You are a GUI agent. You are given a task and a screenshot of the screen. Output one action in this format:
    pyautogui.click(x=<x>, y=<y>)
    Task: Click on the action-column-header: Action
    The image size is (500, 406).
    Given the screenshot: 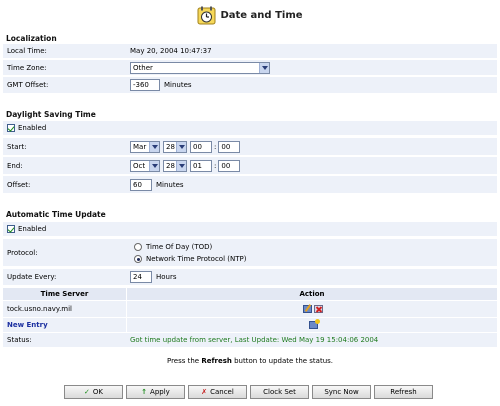 What is the action you would take?
    pyautogui.click(x=312, y=294)
    